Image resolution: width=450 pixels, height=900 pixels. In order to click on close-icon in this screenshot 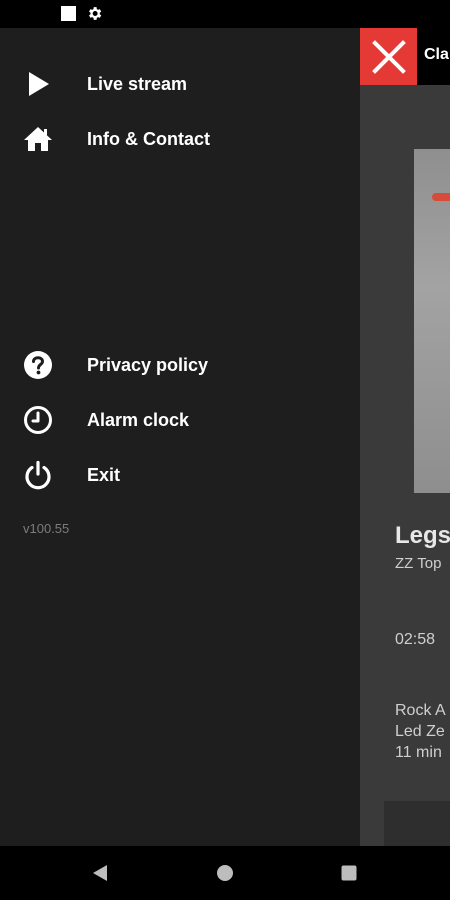, I will do `click(388, 56)`.